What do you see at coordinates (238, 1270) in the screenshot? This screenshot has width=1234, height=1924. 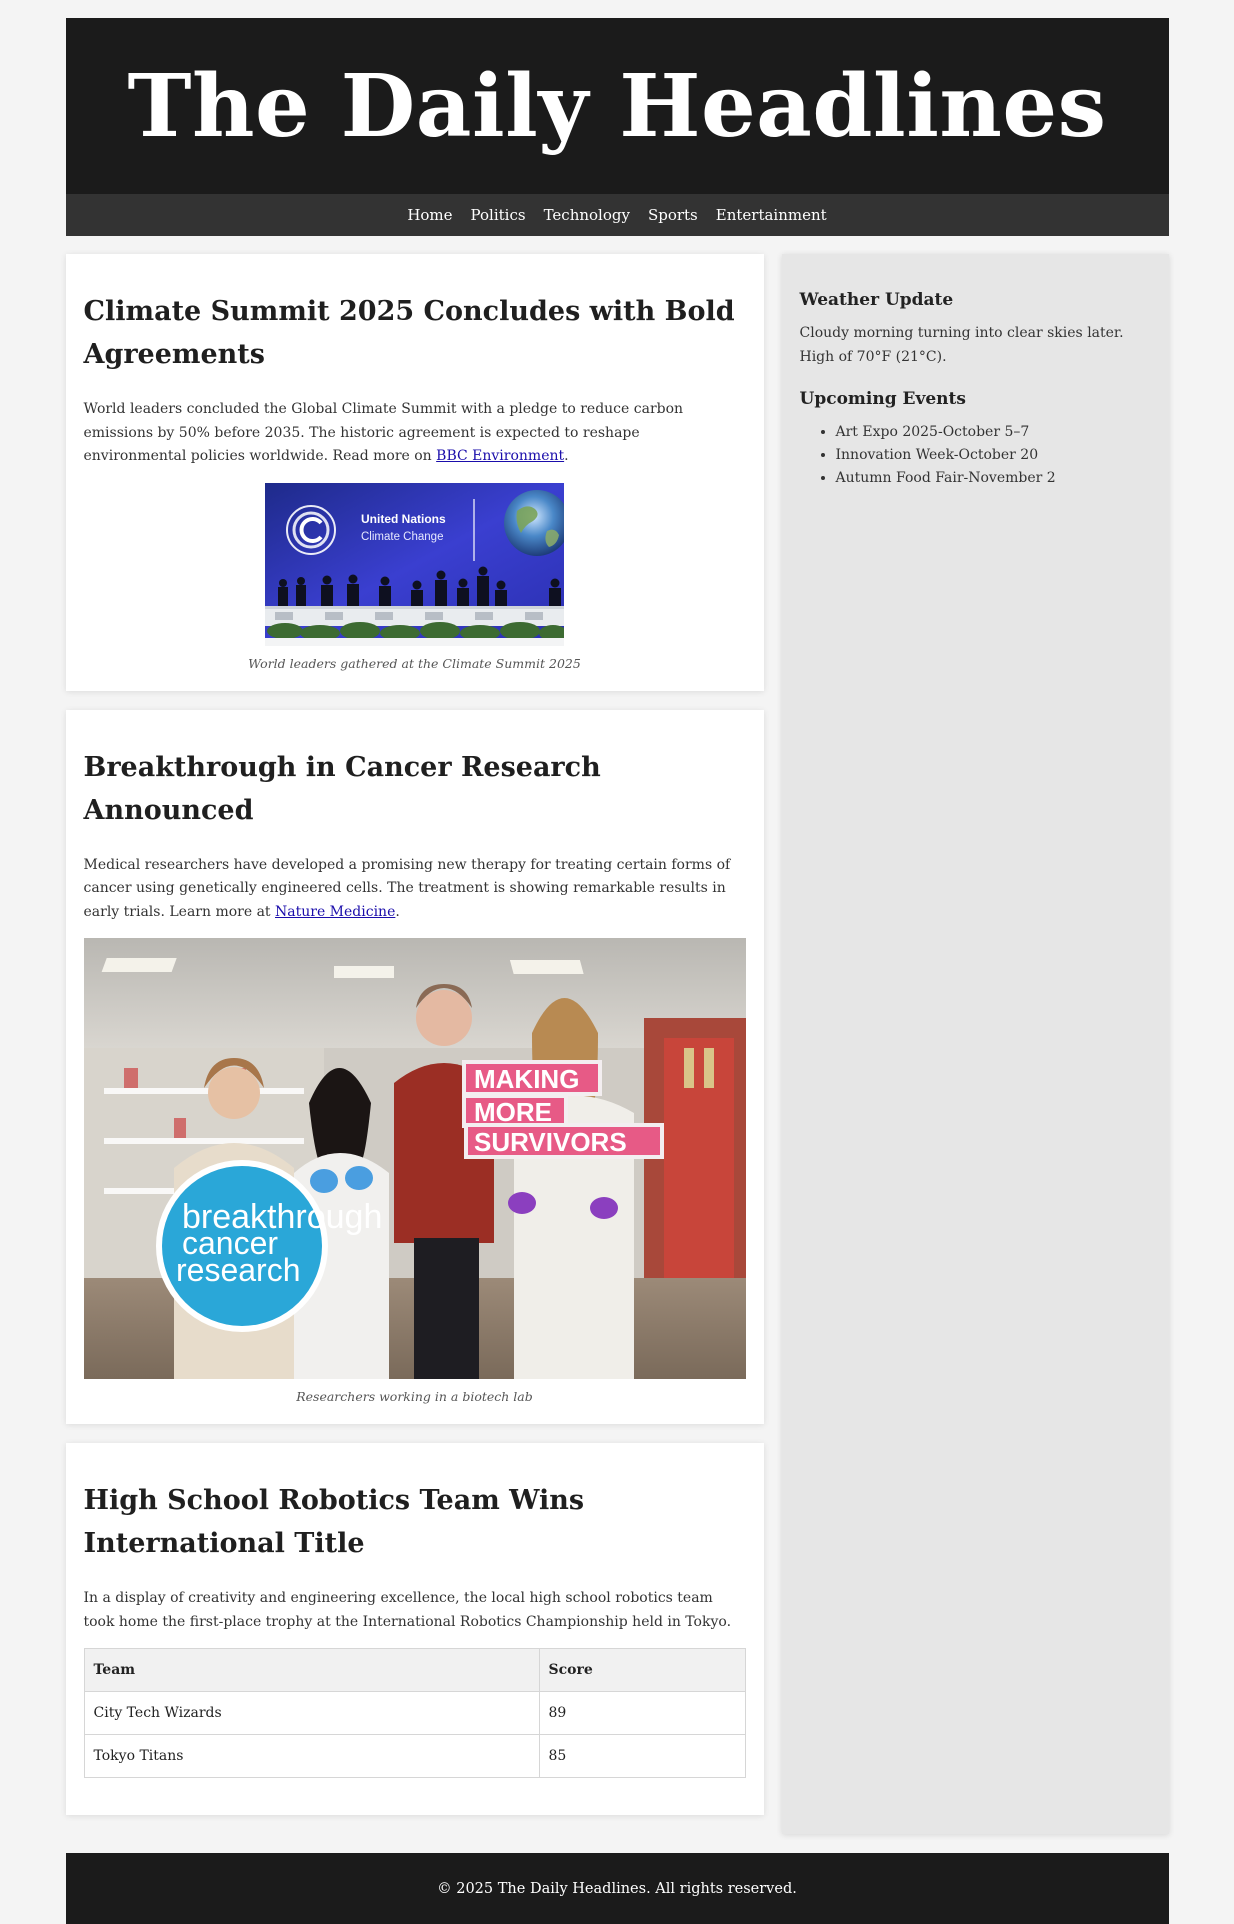 I see `logo-line3: research` at bounding box center [238, 1270].